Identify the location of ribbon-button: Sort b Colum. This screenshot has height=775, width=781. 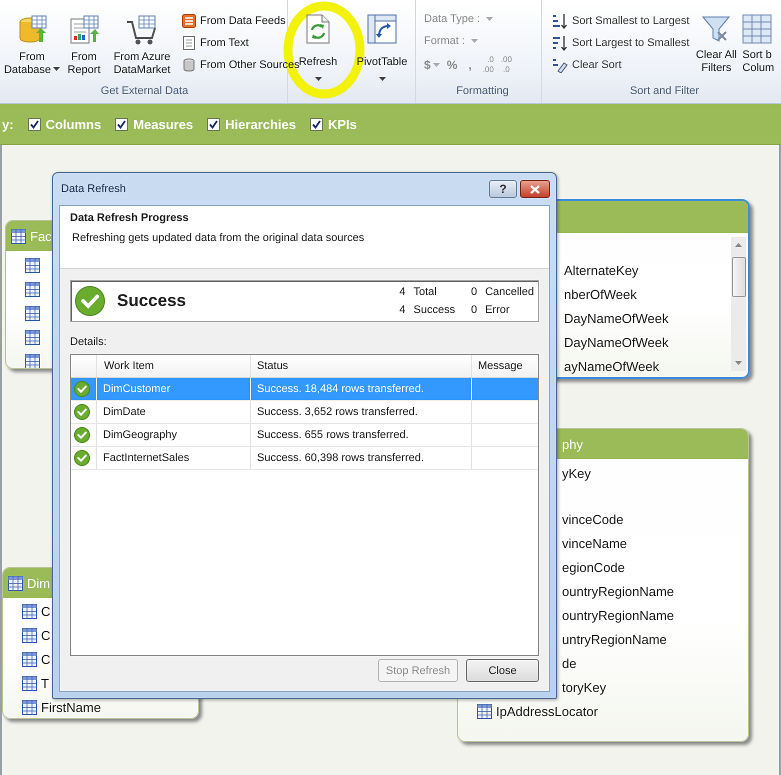
(758, 44).